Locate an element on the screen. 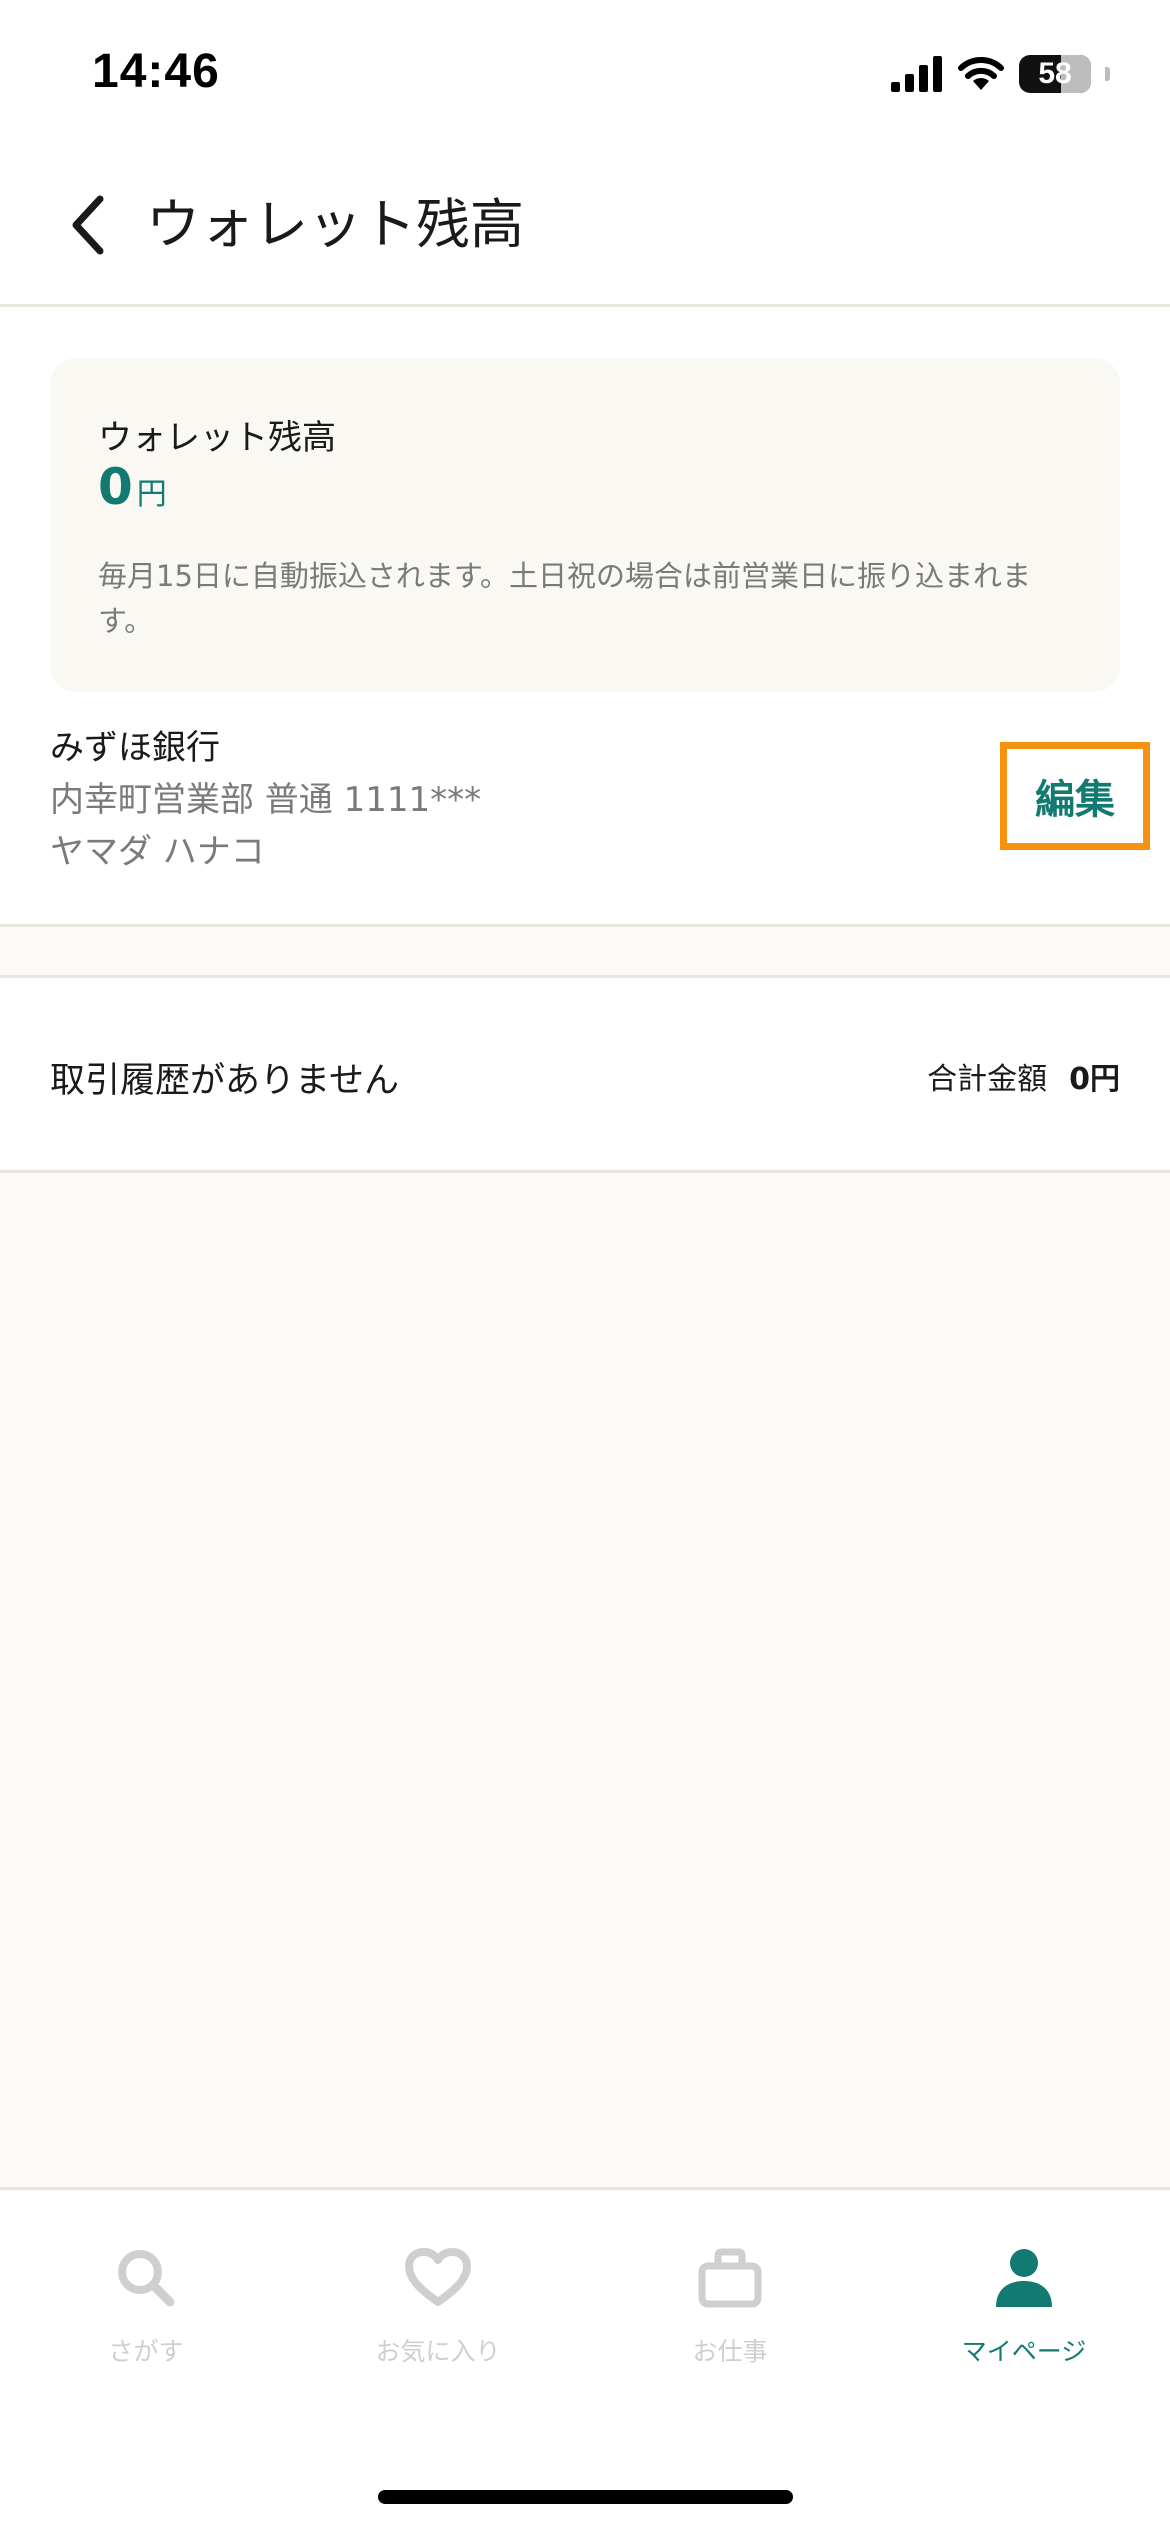 The width and height of the screenshot is (1170, 2532). battery-level: 58 is located at coordinates (1055, 73).